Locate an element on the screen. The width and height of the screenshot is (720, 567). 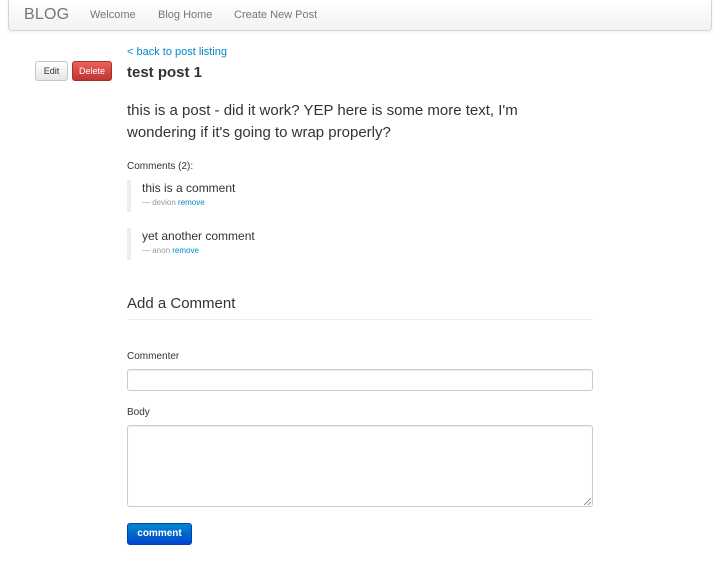
navbar: BLOG Welcome Blog Home Create New Post is located at coordinates (360, 15).